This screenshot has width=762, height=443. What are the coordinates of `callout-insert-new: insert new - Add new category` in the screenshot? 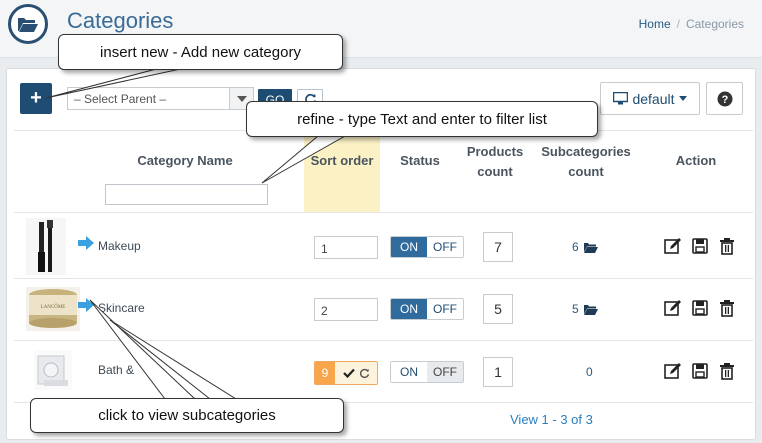 It's located at (200, 52).